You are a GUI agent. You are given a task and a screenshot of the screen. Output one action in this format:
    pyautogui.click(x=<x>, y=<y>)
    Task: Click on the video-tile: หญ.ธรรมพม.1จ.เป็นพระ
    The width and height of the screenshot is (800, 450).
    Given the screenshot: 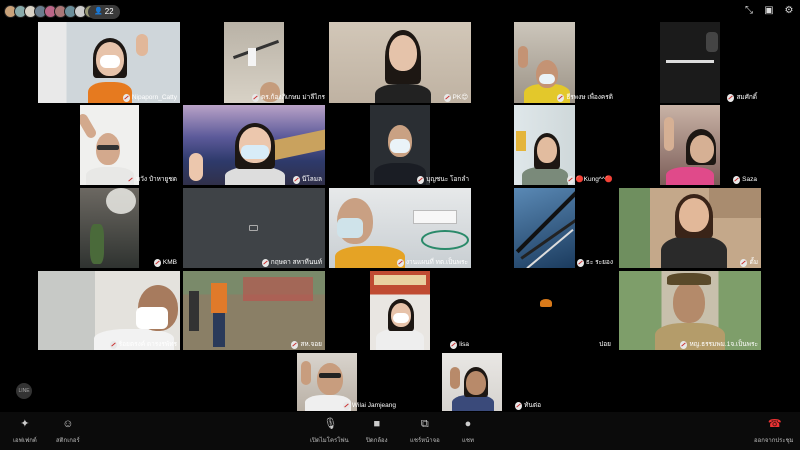 What is the action you would take?
    pyautogui.click(x=690, y=310)
    